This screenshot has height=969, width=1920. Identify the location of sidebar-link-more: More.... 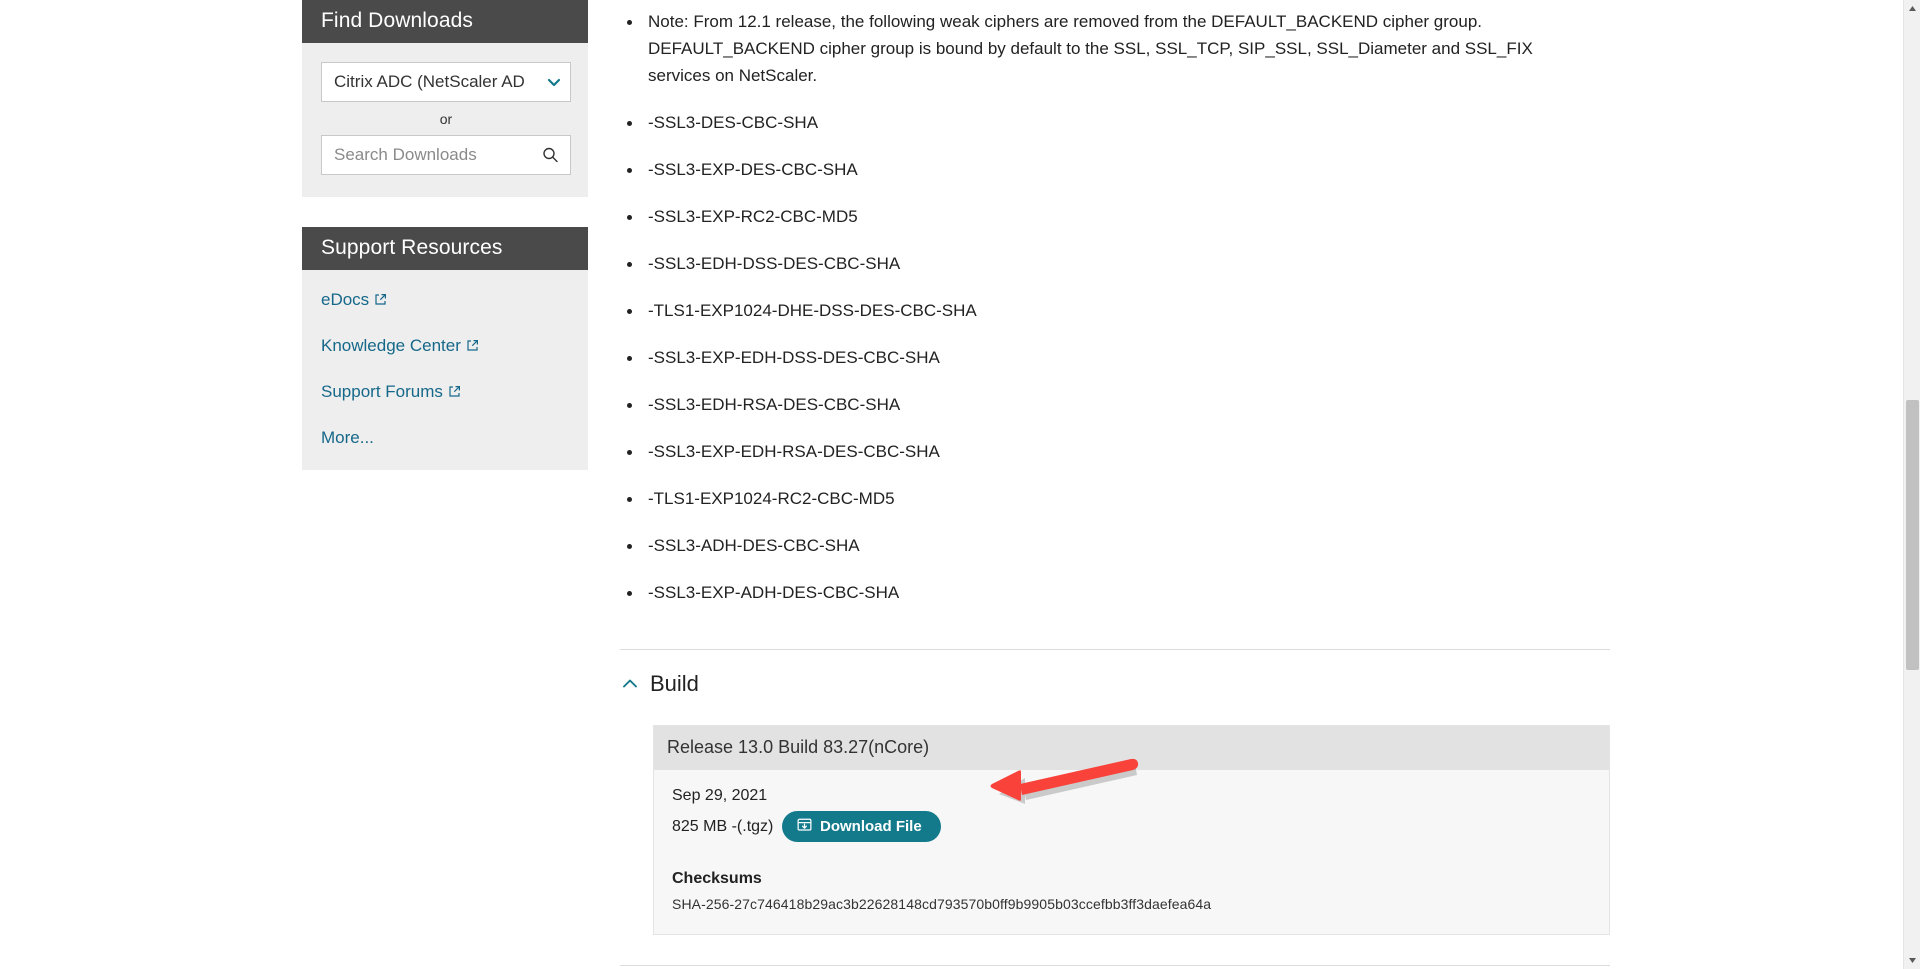
(445, 438).